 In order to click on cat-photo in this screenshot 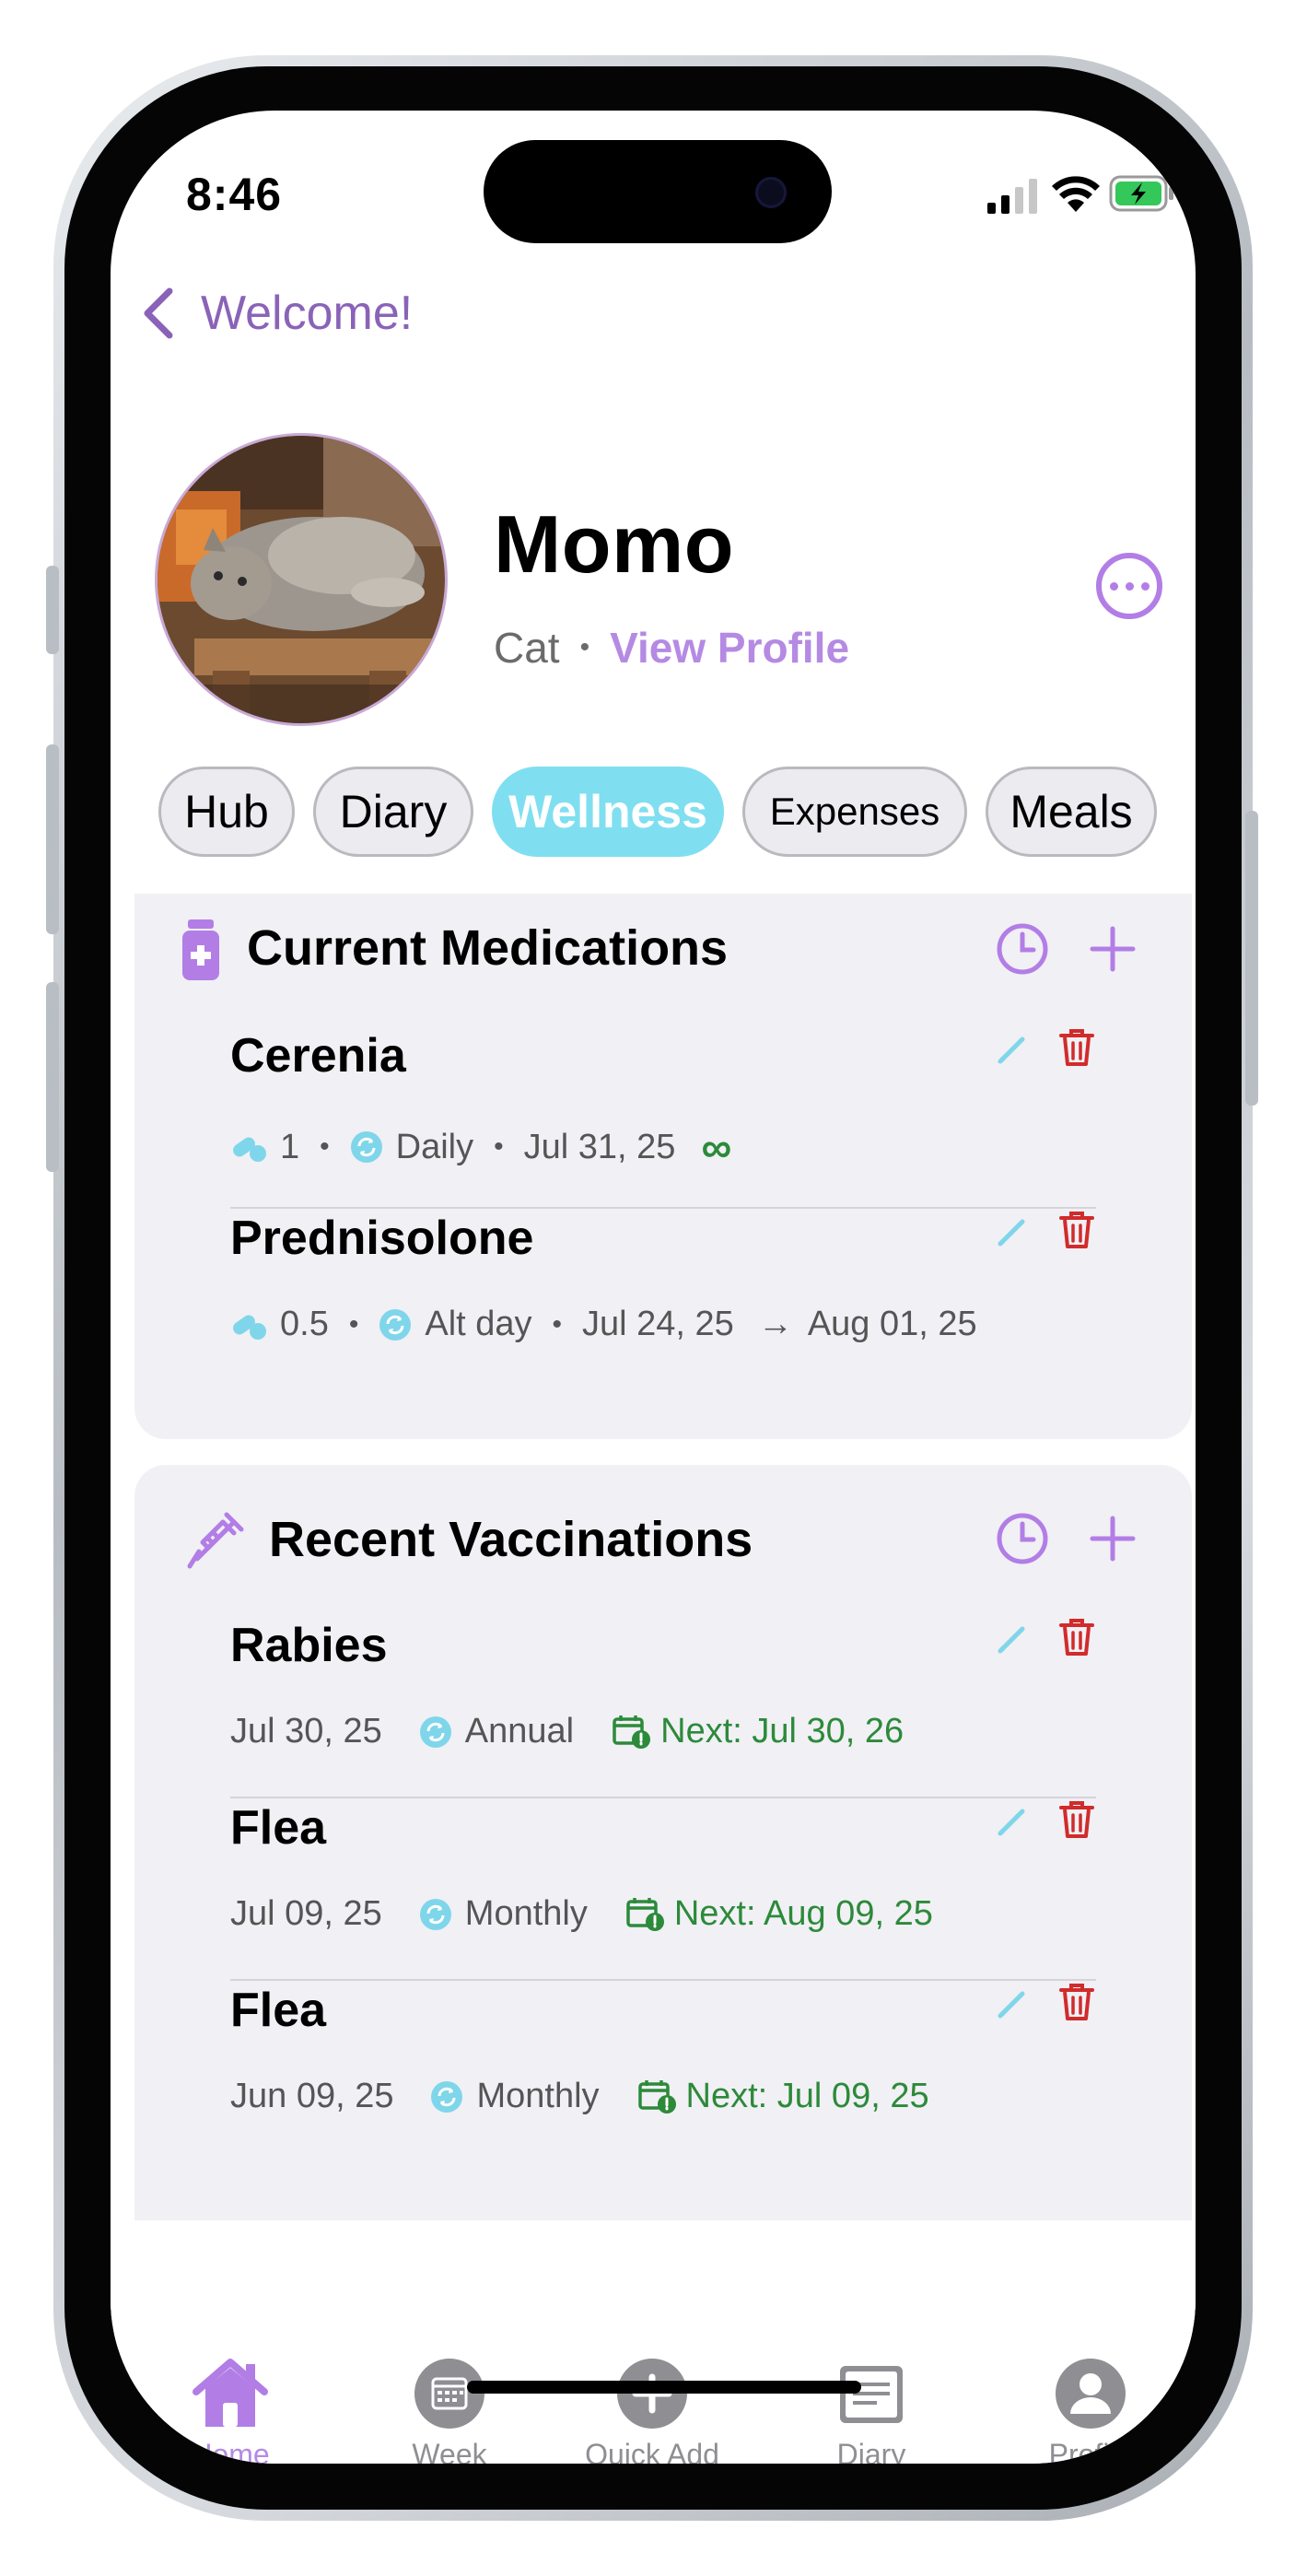, I will do `click(301, 579)`.